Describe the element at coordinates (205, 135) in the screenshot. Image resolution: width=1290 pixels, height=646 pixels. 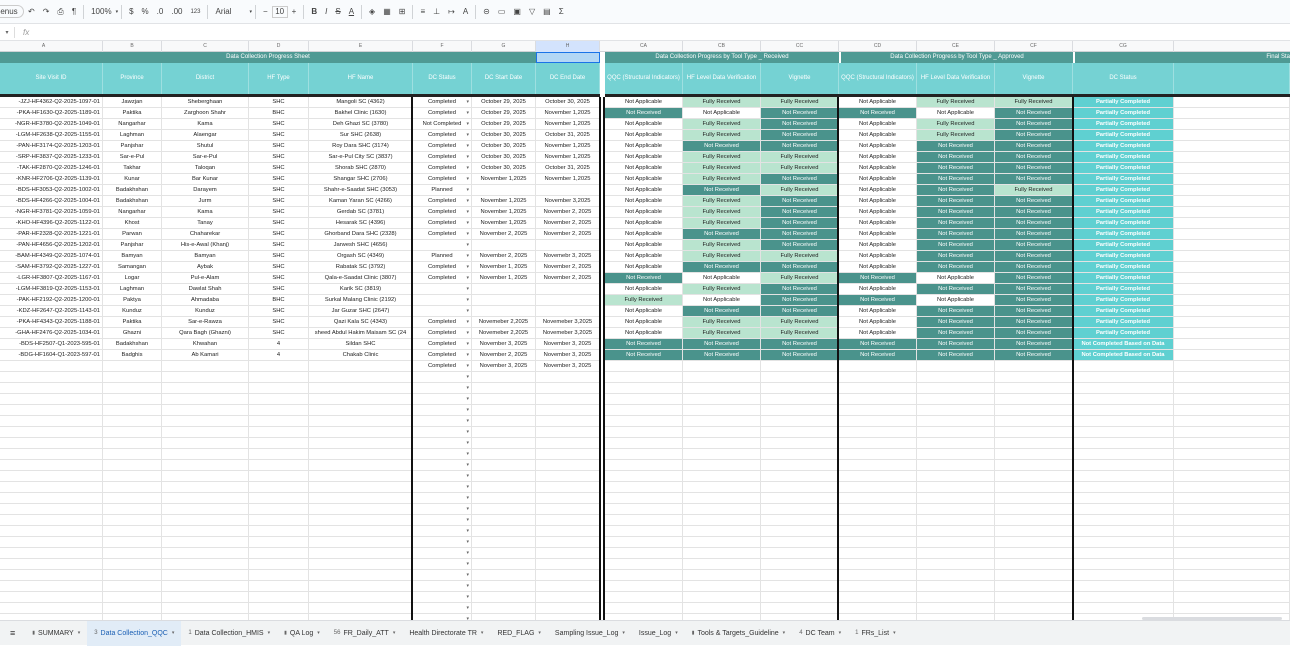
I see `cell-dist: Alaengar` at that location.